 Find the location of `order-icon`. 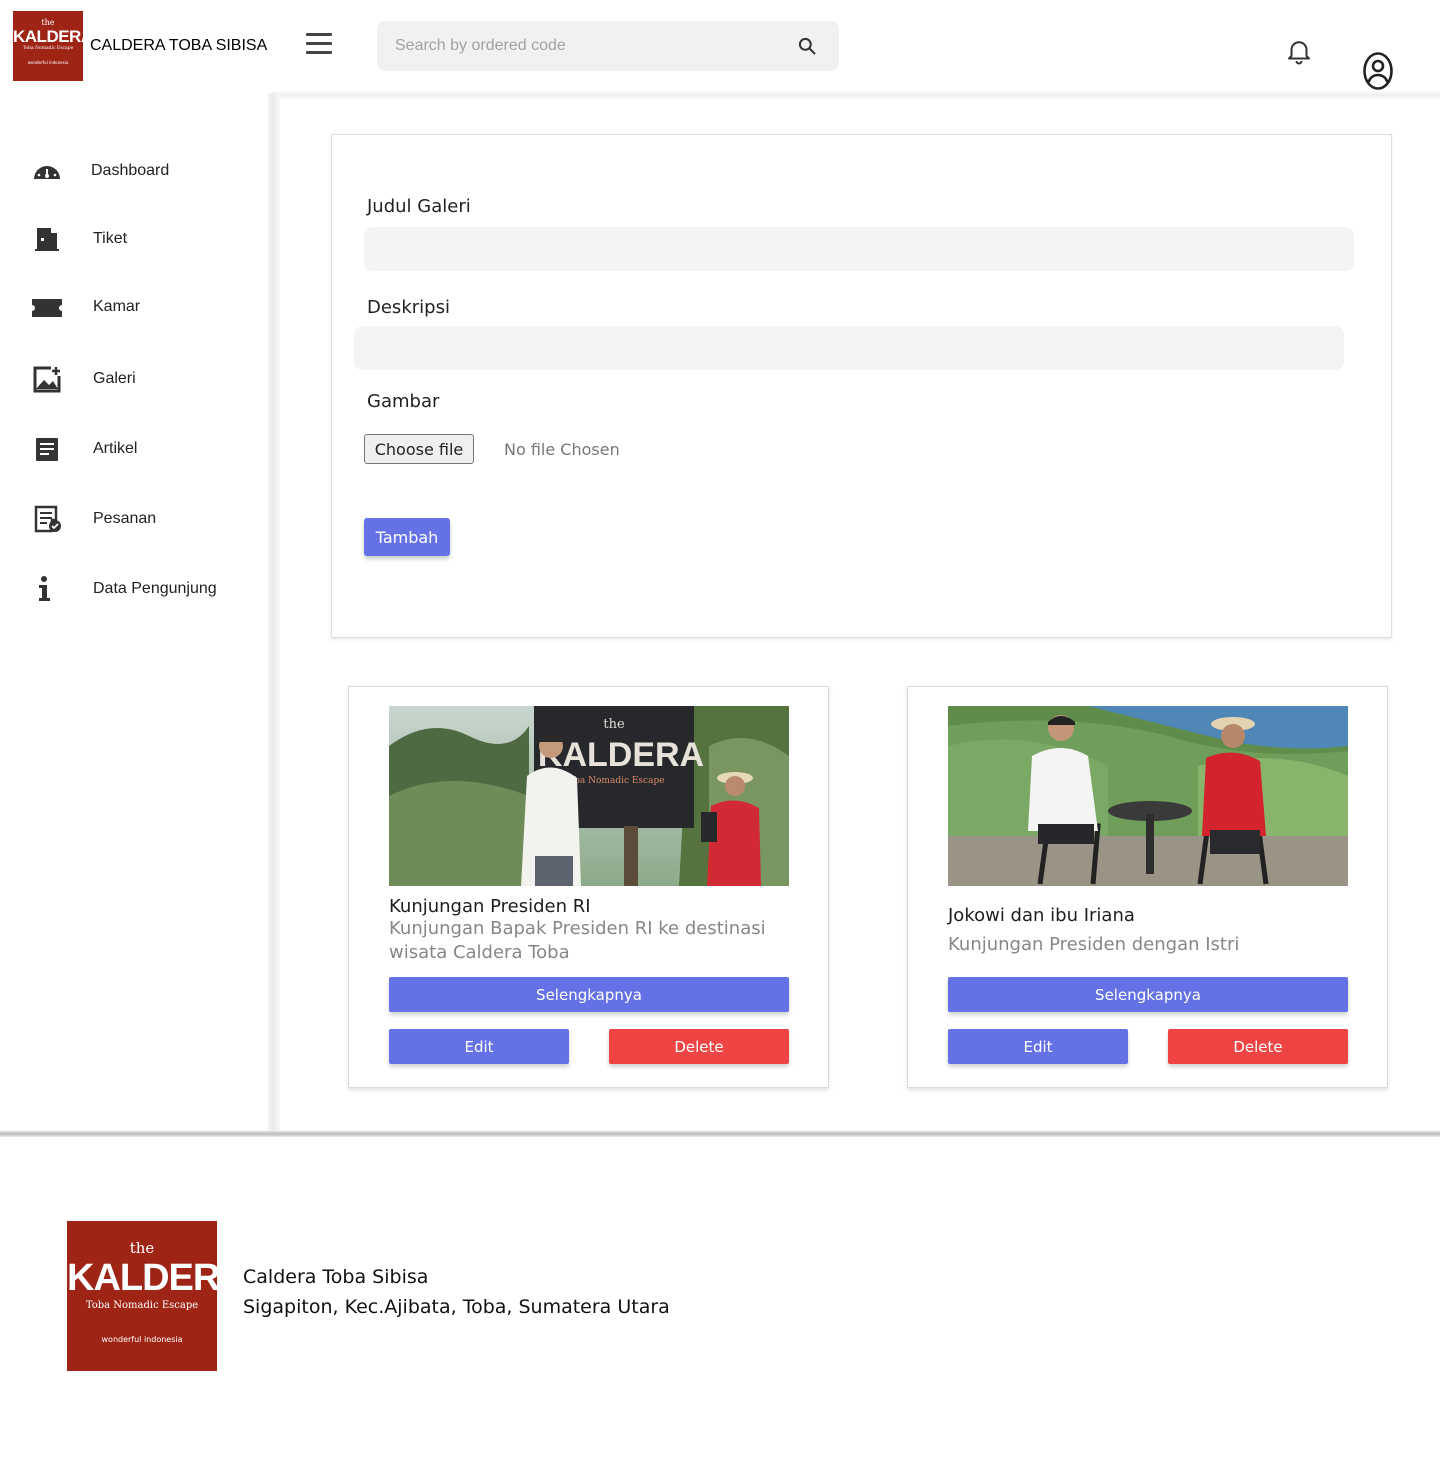

order-icon is located at coordinates (47, 519).